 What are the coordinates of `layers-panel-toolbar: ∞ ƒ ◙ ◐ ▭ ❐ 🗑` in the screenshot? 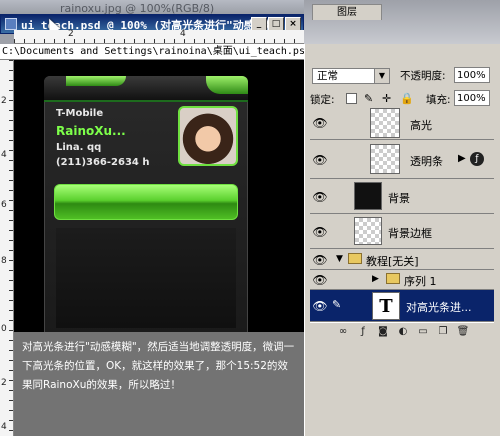 It's located at (402, 331).